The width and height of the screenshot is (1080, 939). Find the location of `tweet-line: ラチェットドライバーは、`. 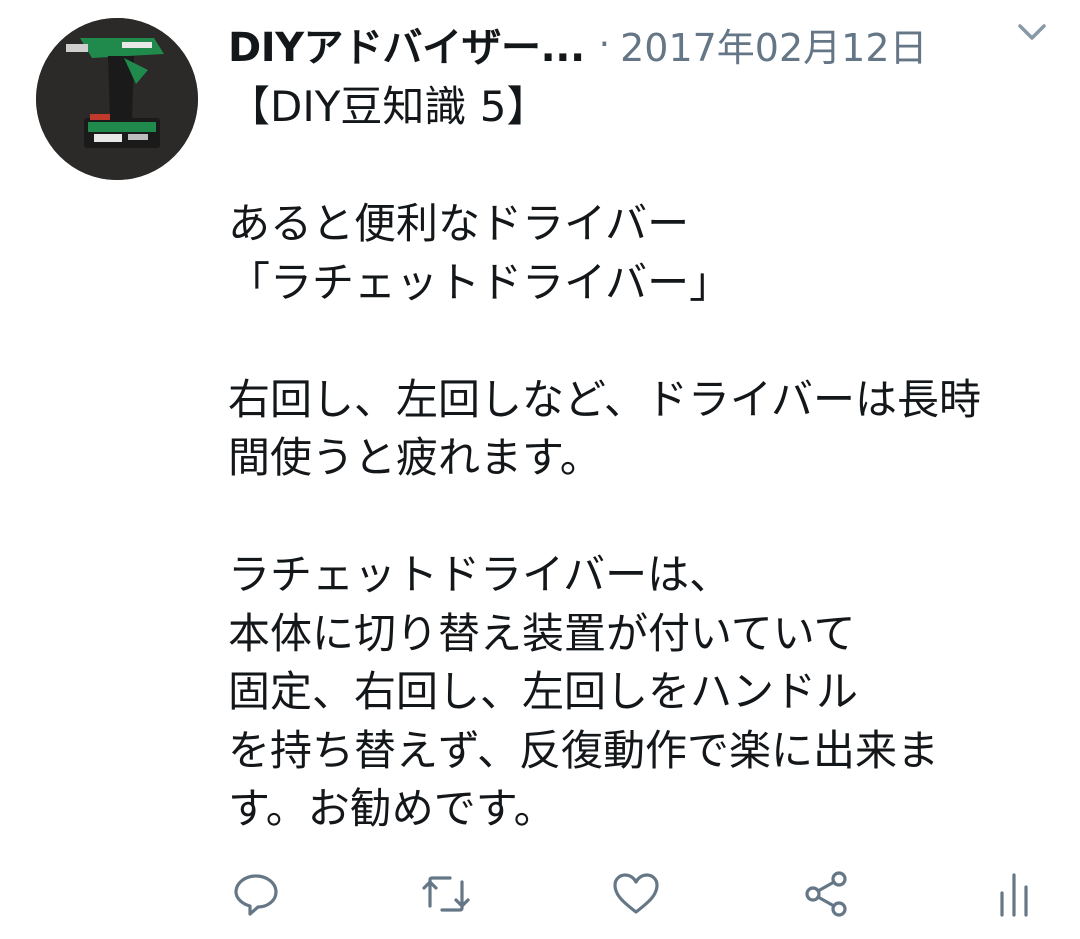

tweet-line: ラチェットドライバーは、 is located at coordinates (480, 574).